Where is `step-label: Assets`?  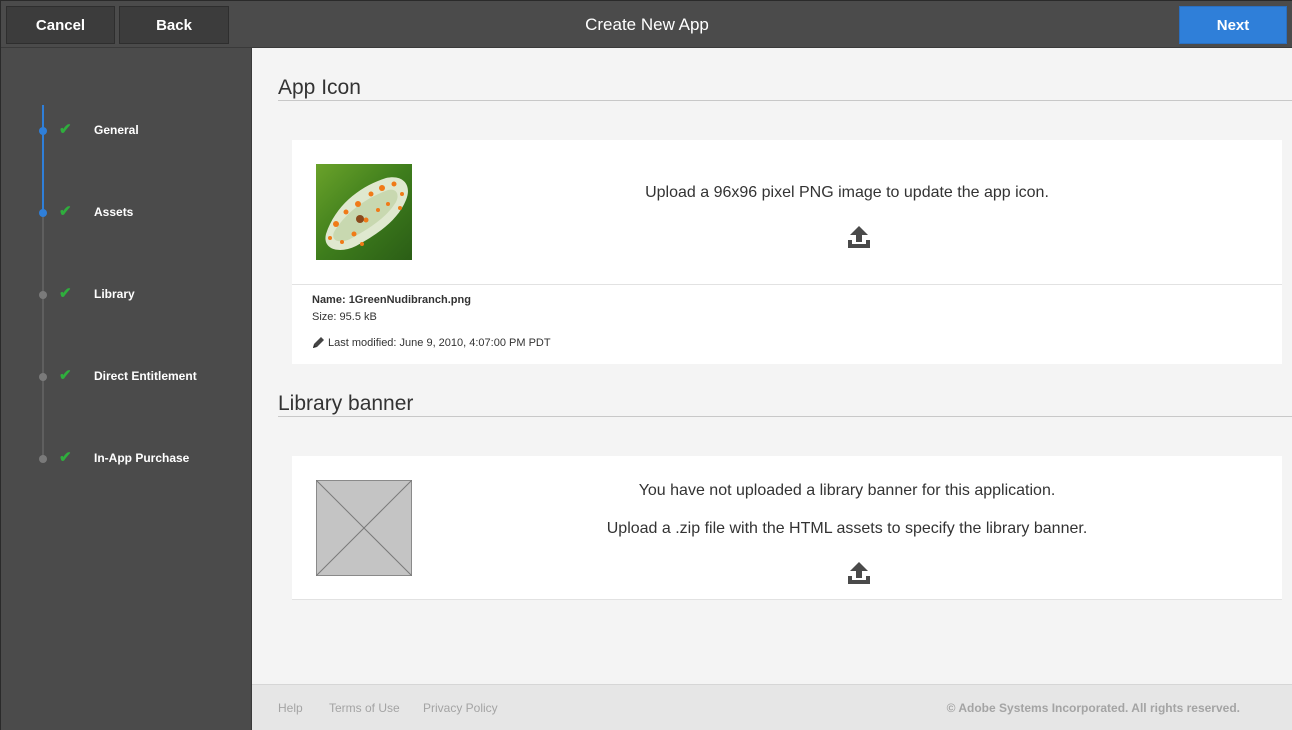 step-label: Assets is located at coordinates (114, 212).